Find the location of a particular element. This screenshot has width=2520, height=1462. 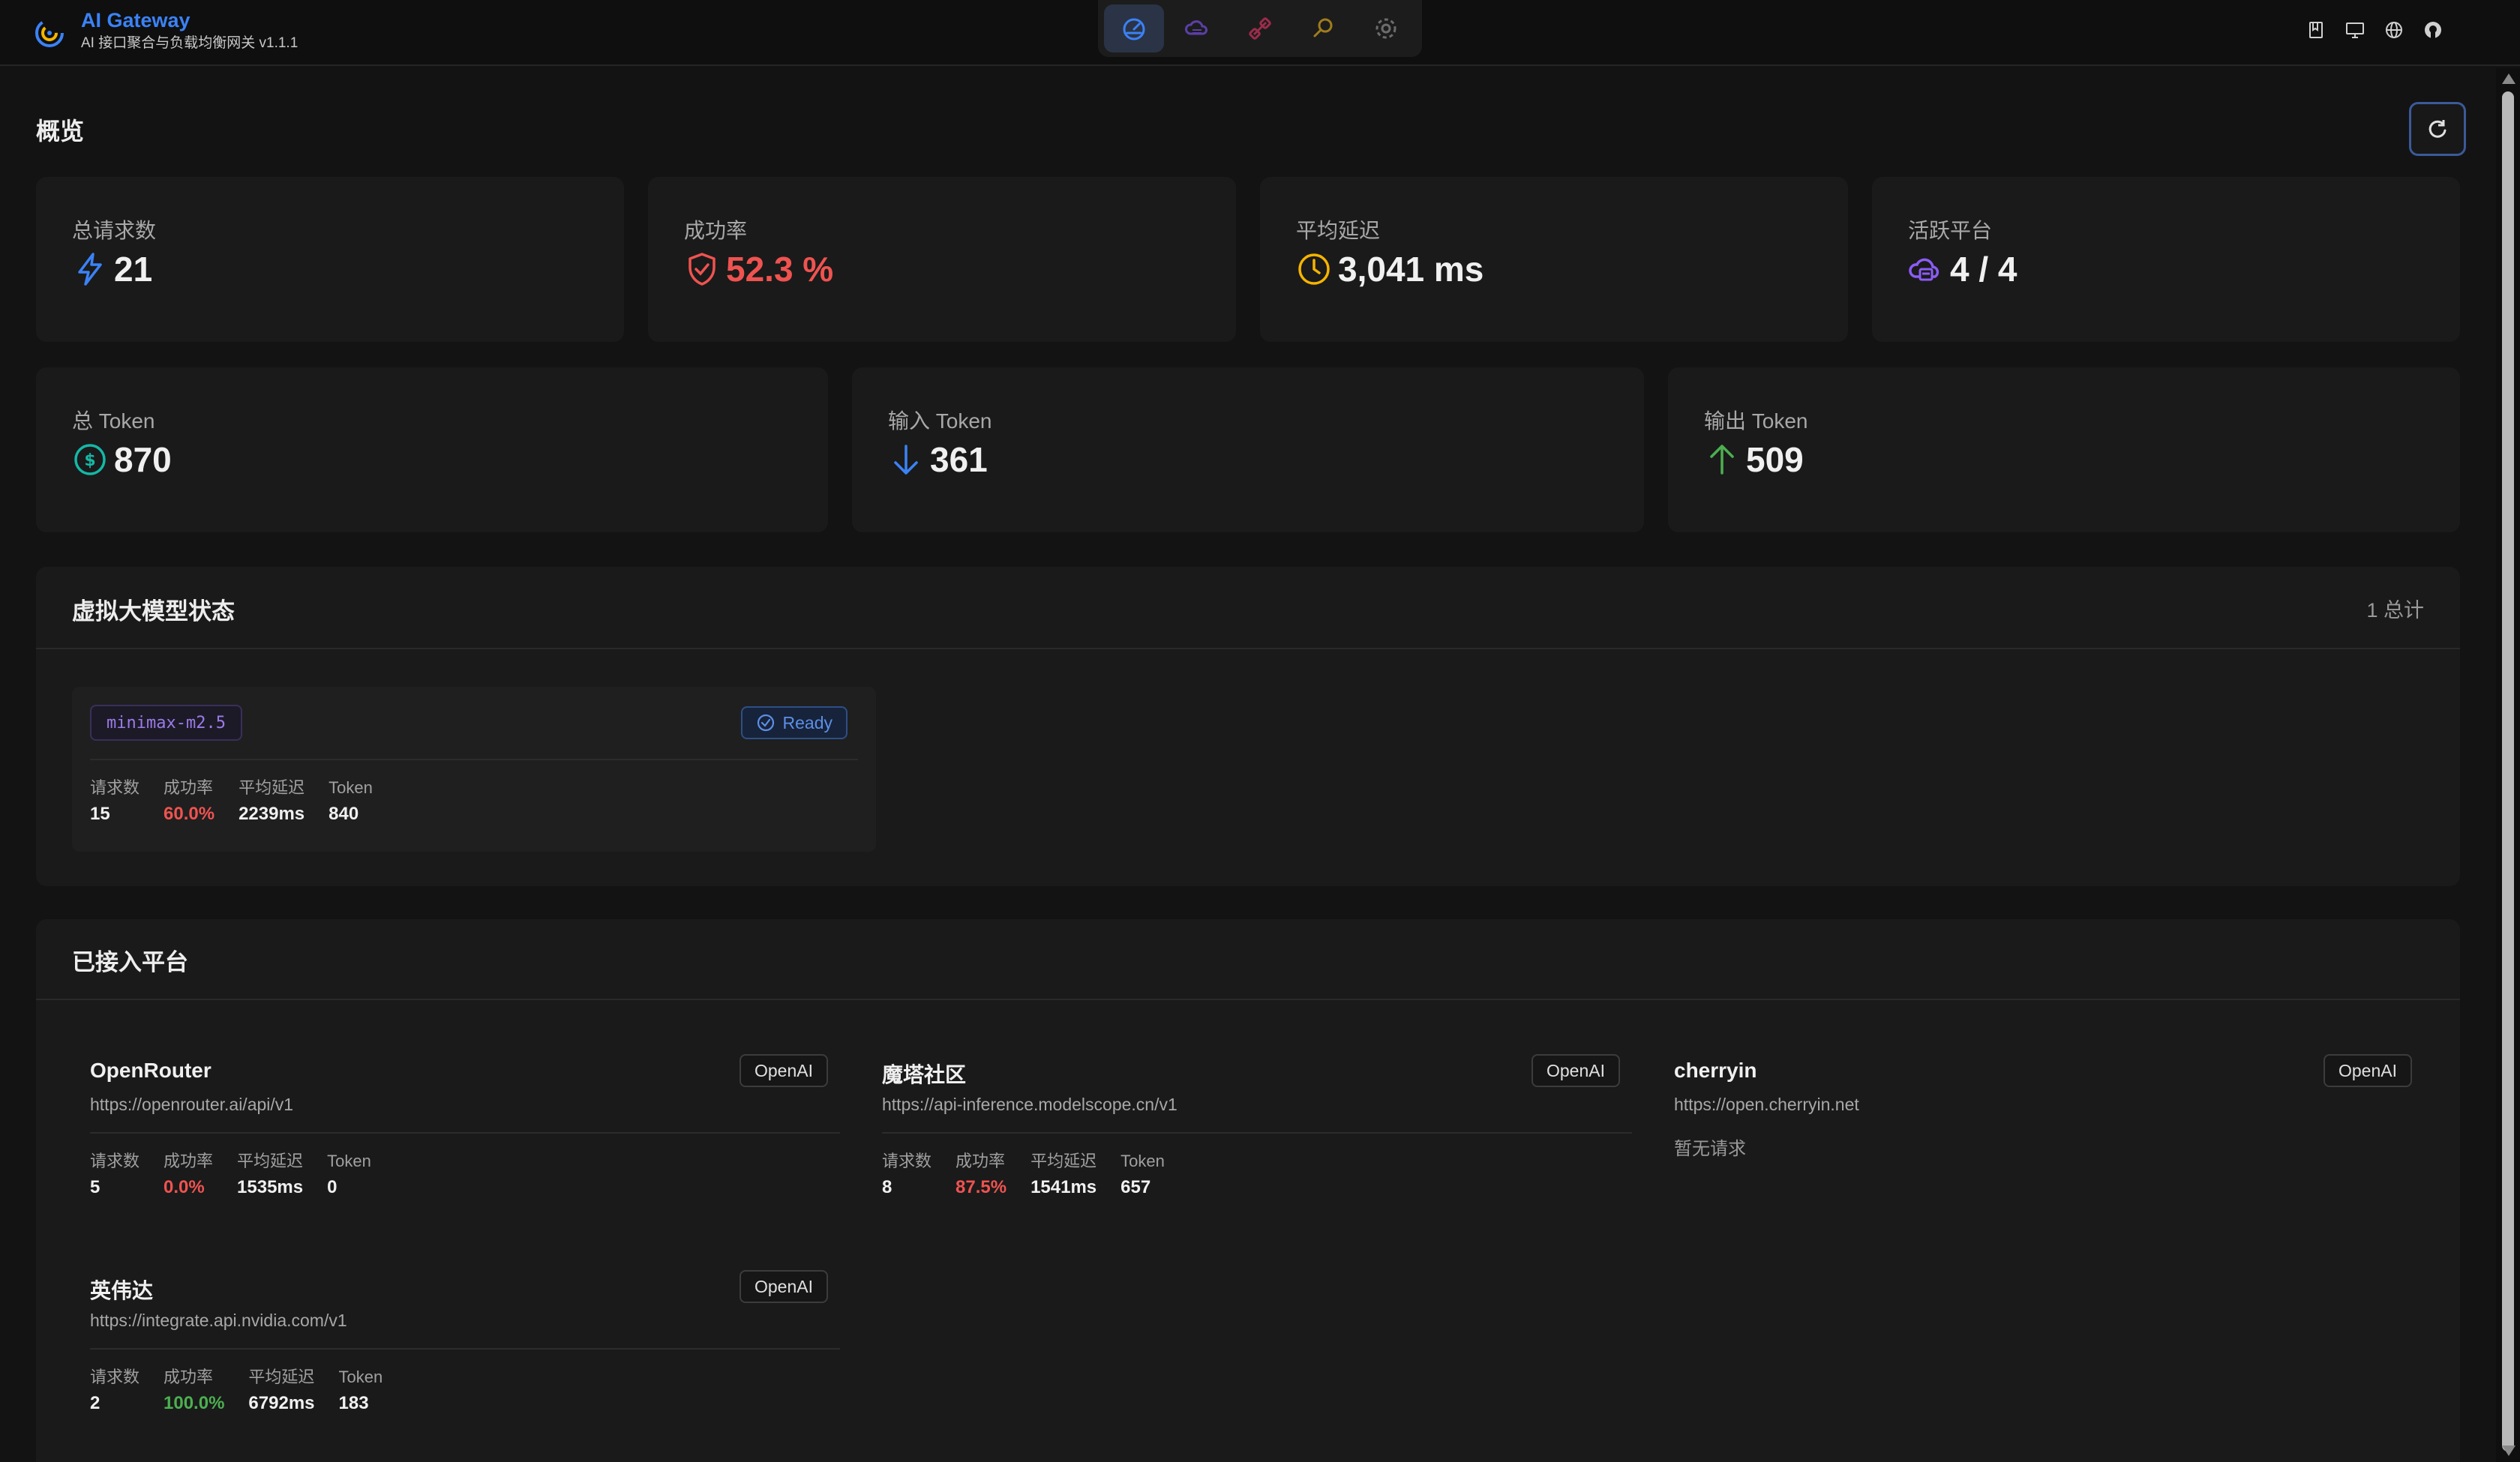

refresh-icon is located at coordinates (2437, 129).